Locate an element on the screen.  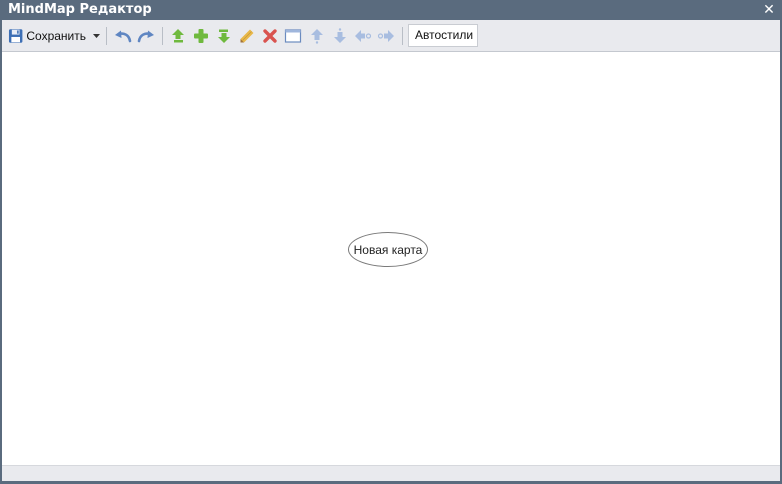
undo-icon is located at coordinates (123, 36).